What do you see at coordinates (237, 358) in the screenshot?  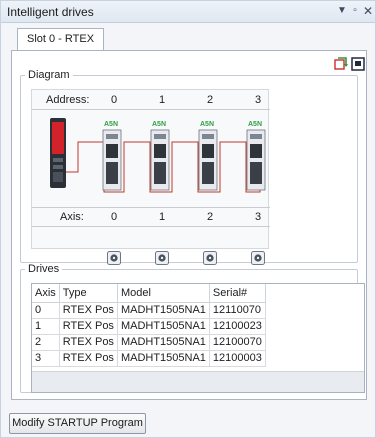 I see `cell-serial: 12100003` at bounding box center [237, 358].